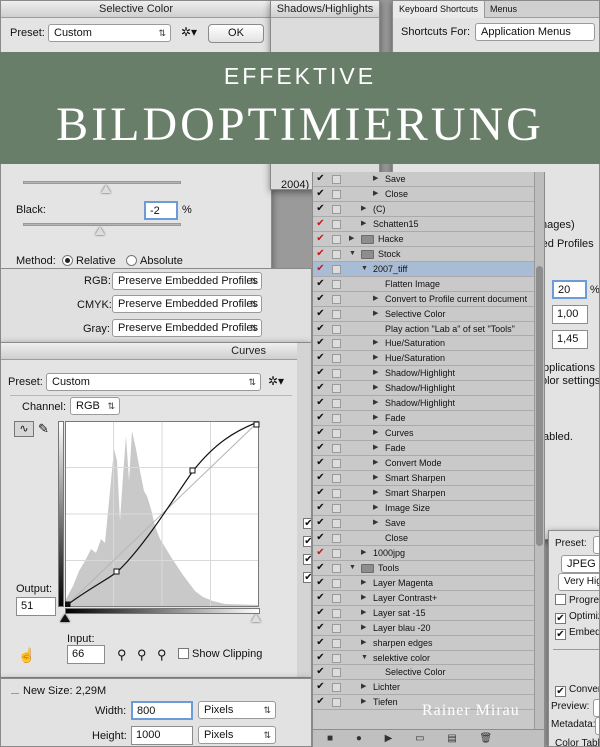 The width and height of the screenshot is (600, 747). I want to click on action-row: ✔ Selective Color, so click(428, 673).